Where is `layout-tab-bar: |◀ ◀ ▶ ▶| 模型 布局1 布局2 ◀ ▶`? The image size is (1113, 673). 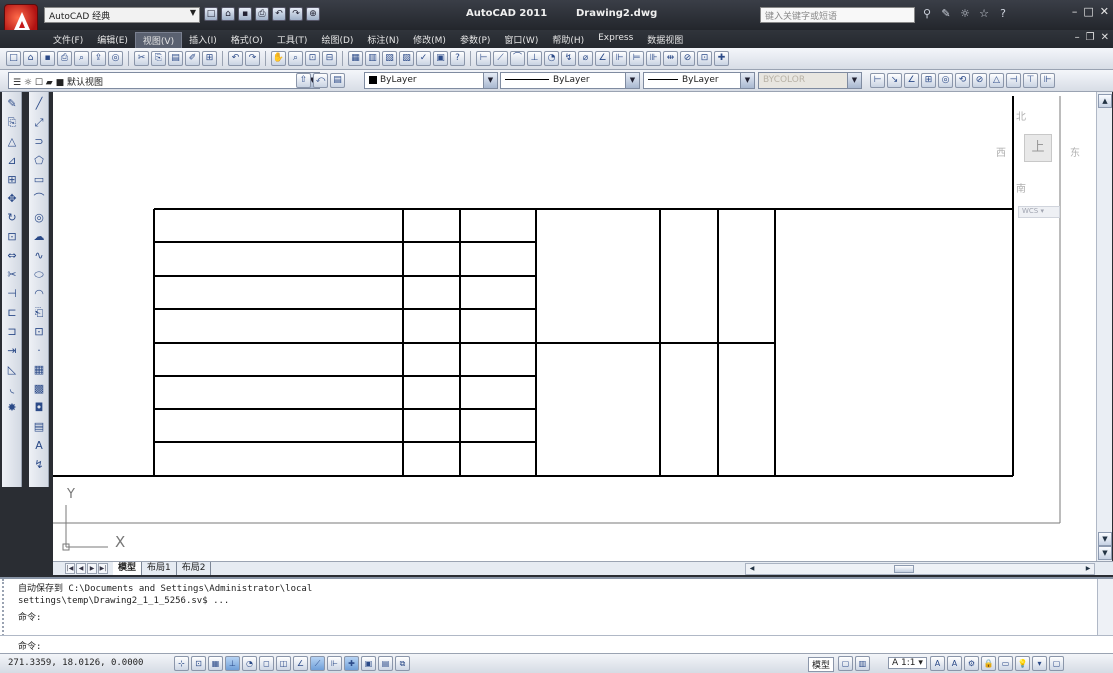 layout-tab-bar: |◀ ◀ ▶ ▶| 模型 布局1 布局2 ◀ ▶ is located at coordinates (583, 568).